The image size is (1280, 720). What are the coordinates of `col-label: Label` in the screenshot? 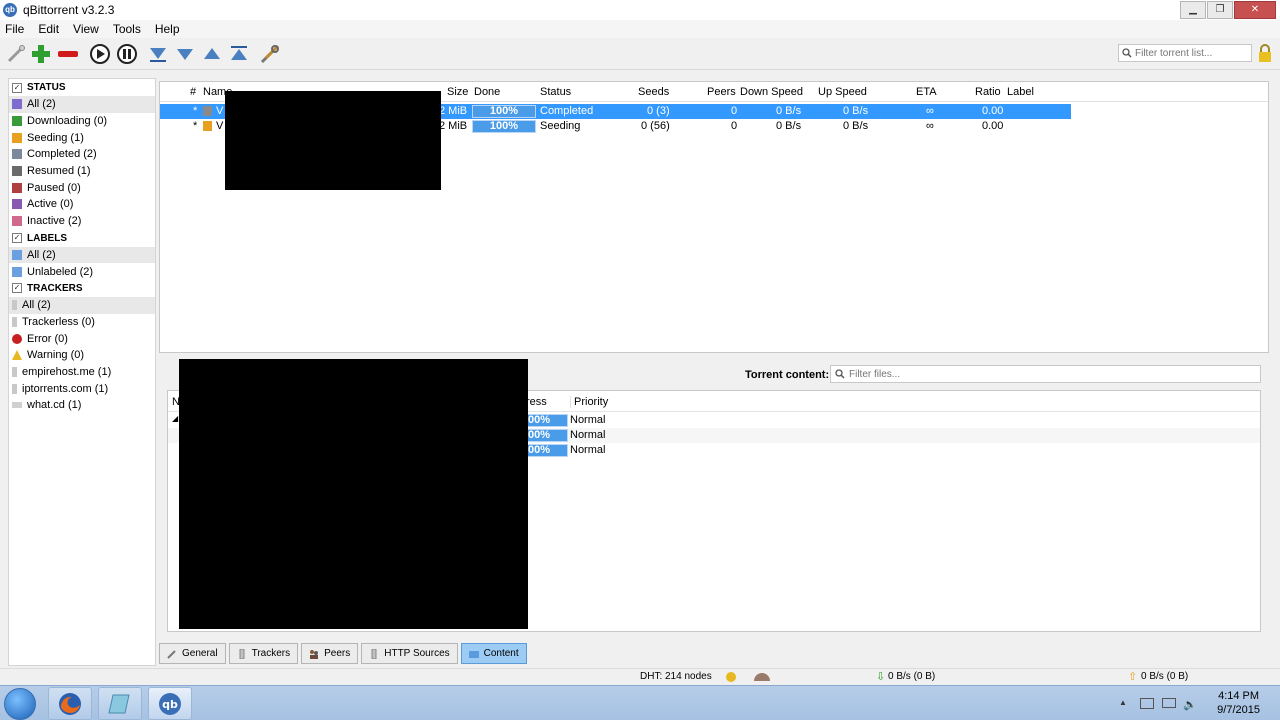 It's located at (1020, 92).